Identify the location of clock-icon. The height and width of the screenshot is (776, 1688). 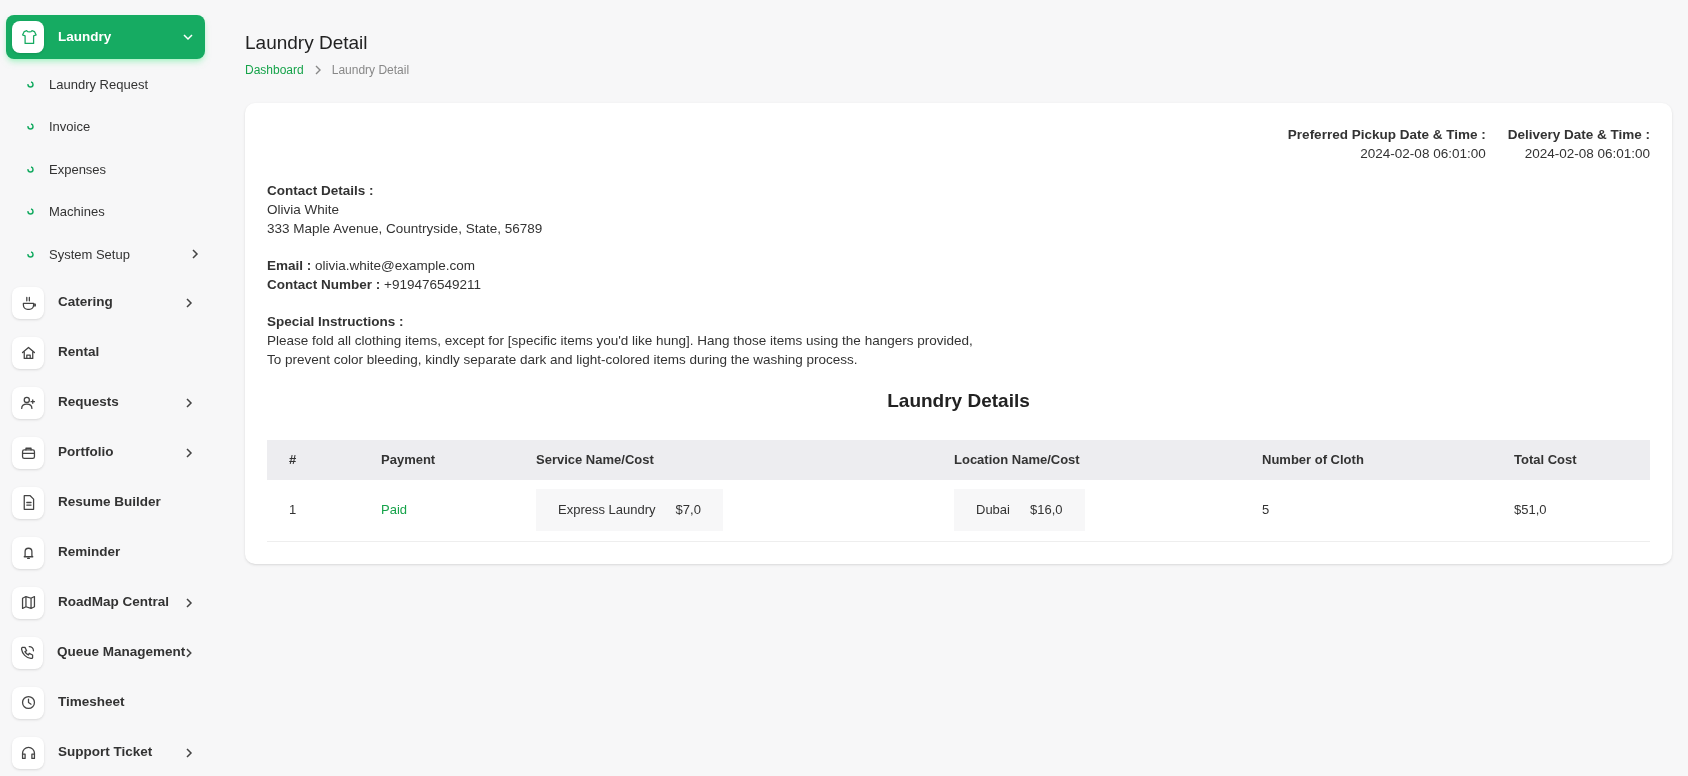
(28, 702).